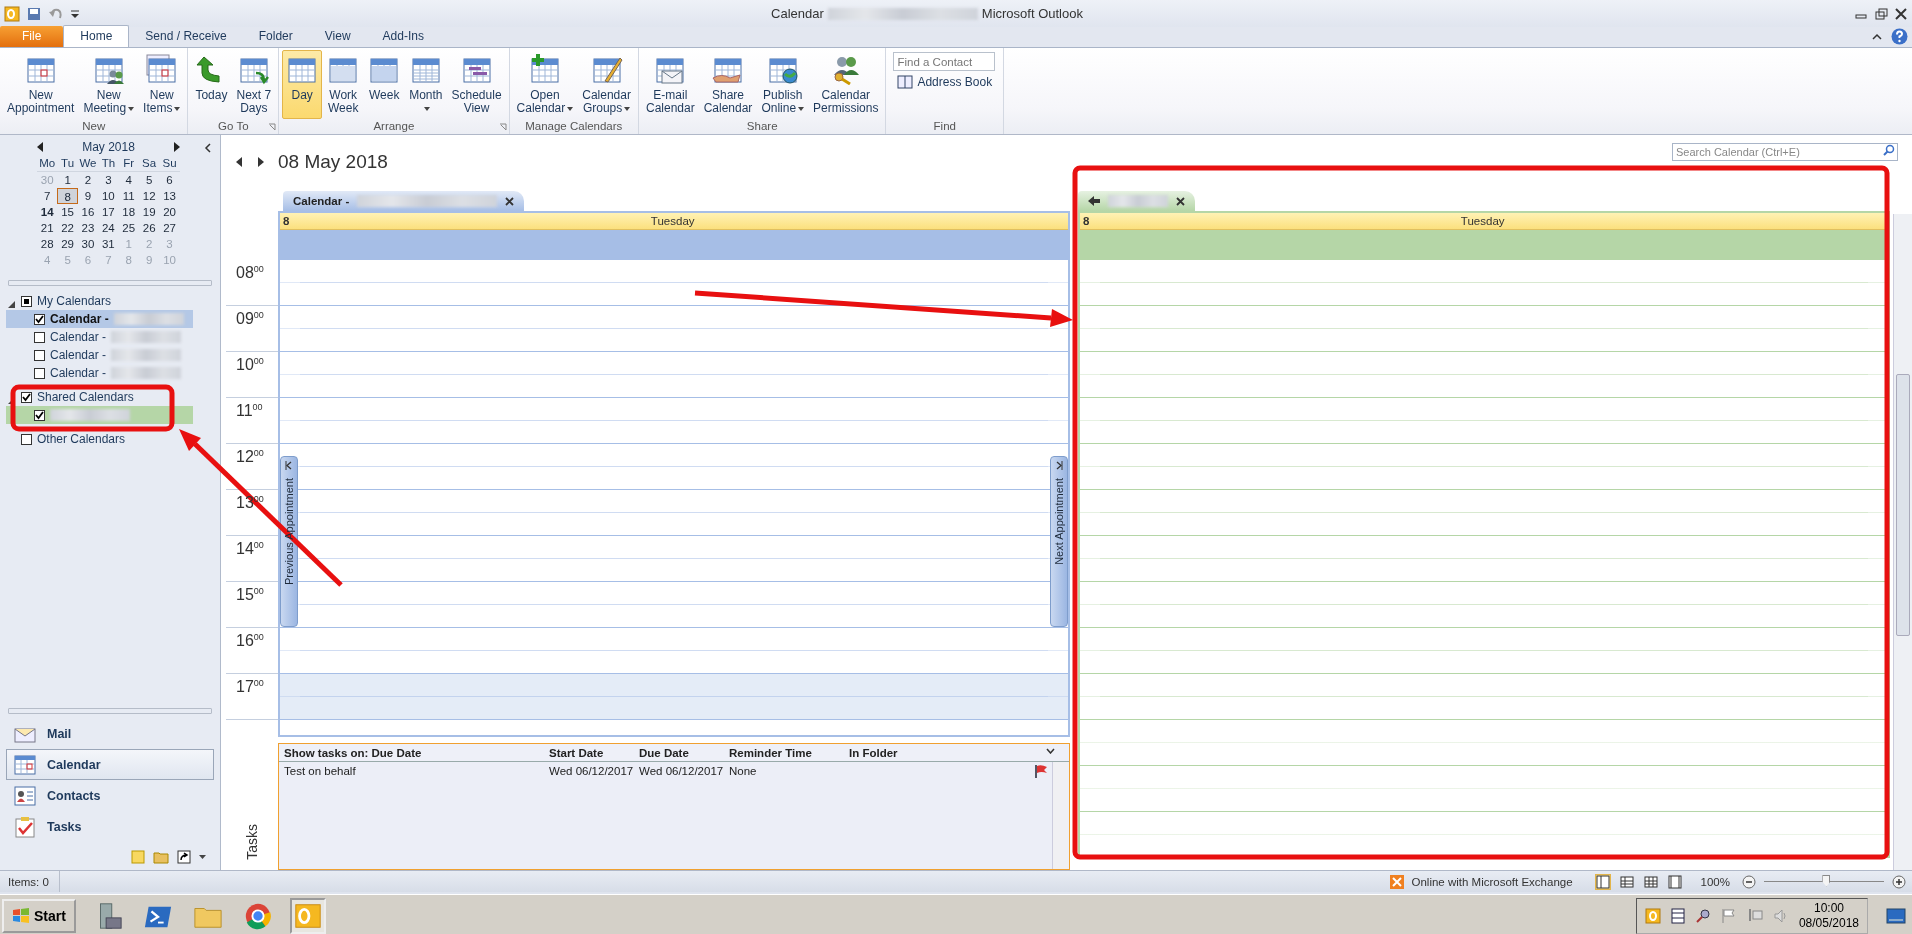  Describe the element at coordinates (110, 826) in the screenshot. I see `navigation-button: Tasks` at that location.